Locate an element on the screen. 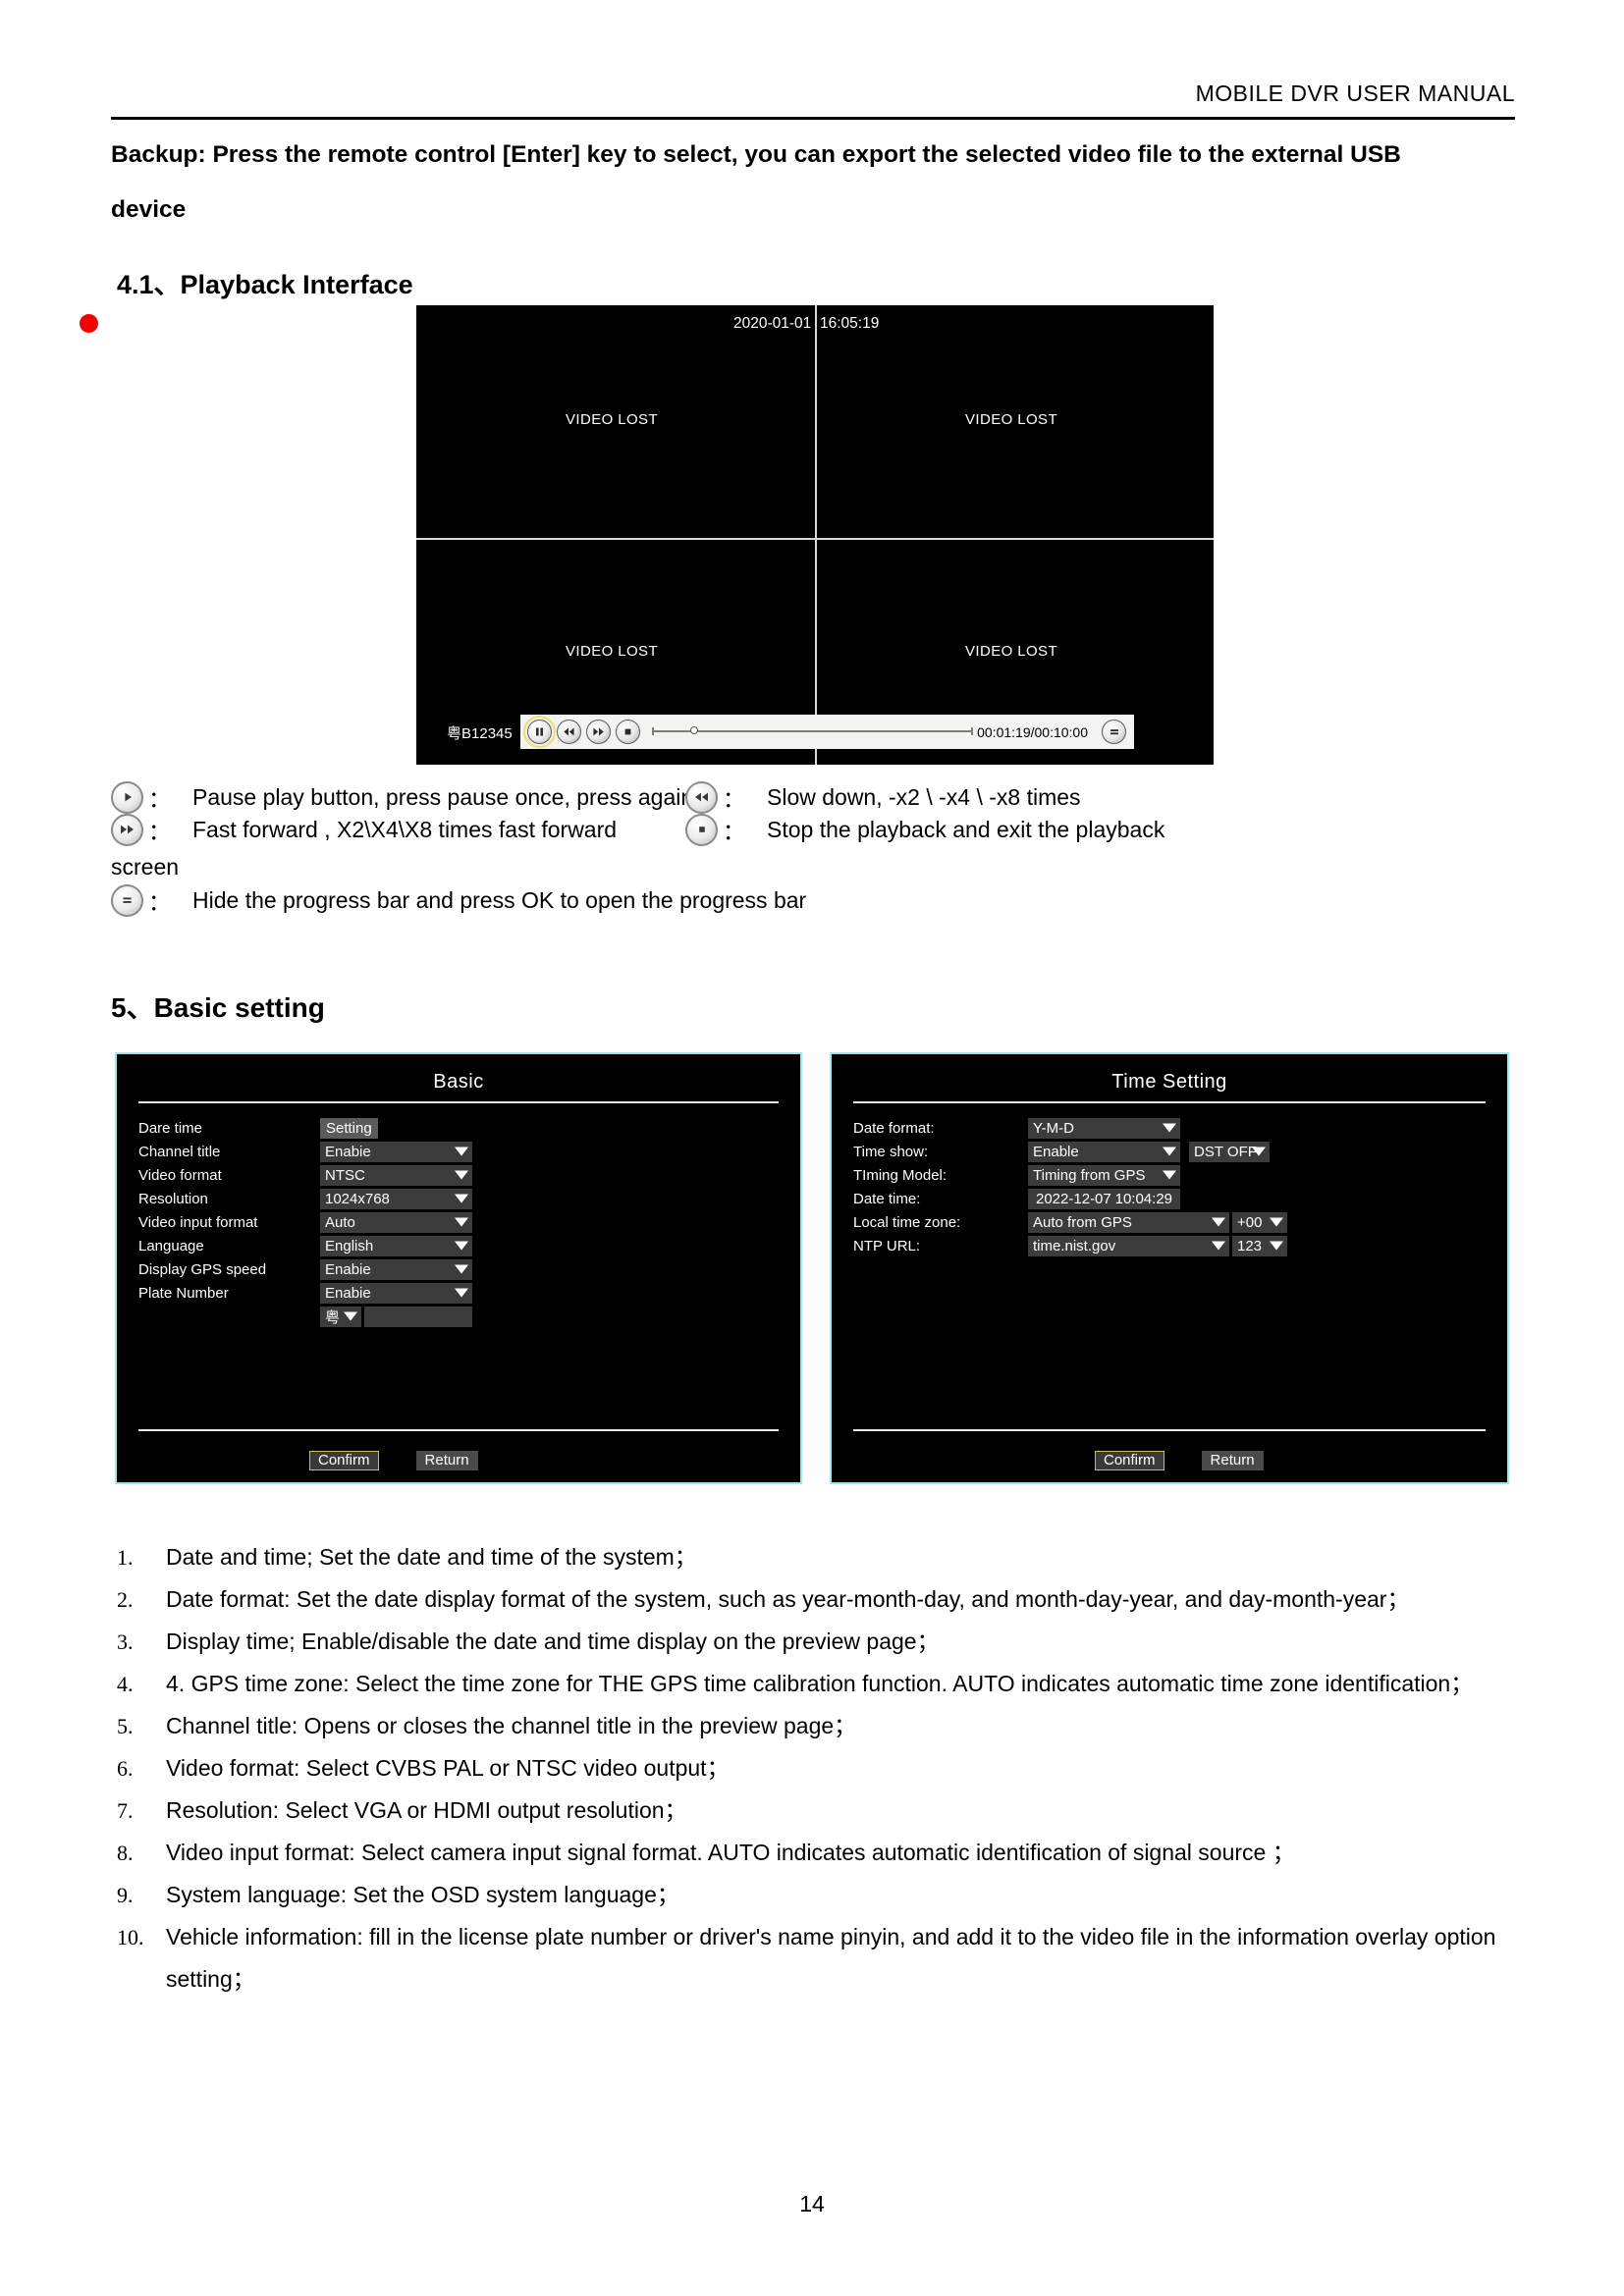 The image size is (1624, 2296). timing-model-select: Timing from GPS is located at coordinates (1104, 1175).